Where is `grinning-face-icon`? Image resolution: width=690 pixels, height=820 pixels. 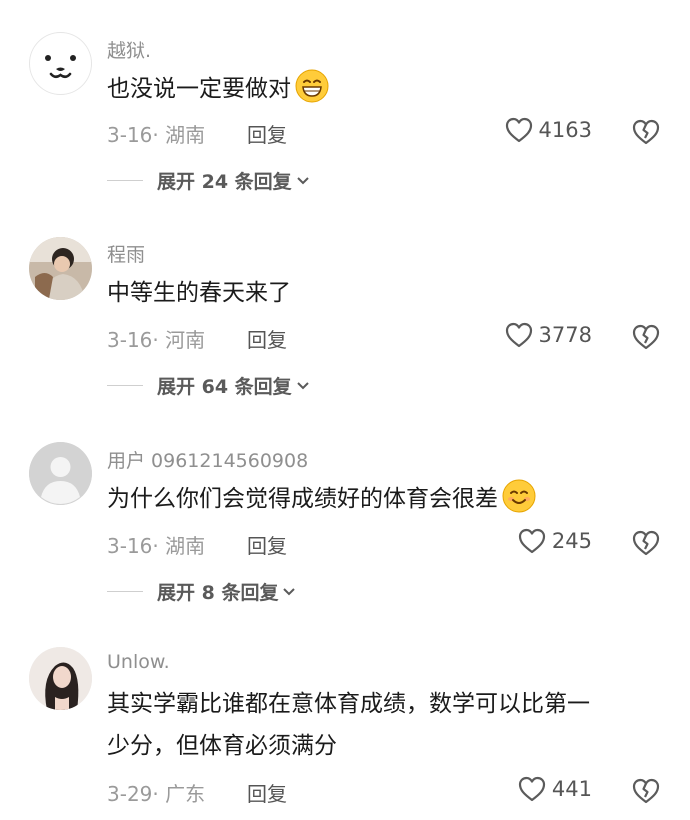
grinning-face-icon is located at coordinates (312, 86).